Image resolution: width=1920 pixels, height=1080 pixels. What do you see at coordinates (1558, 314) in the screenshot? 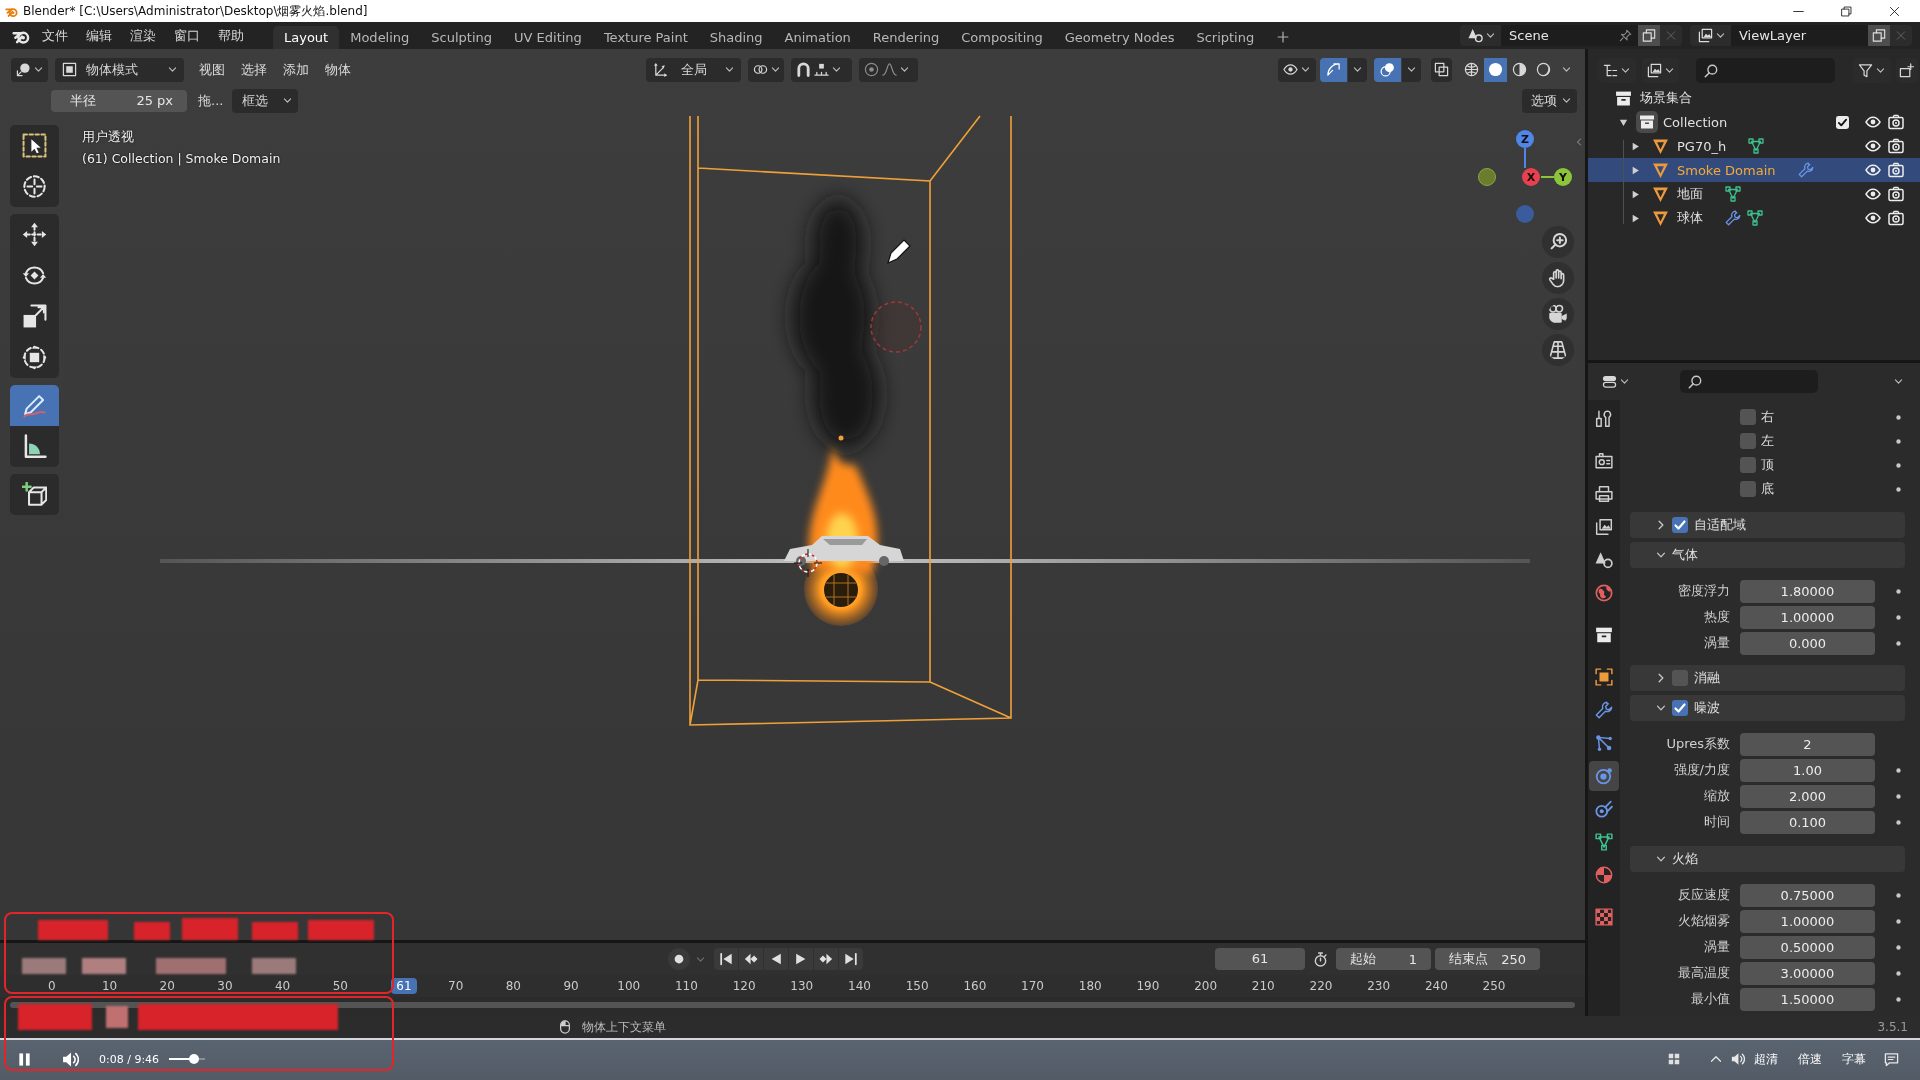
I see `movie-camera-icon` at bounding box center [1558, 314].